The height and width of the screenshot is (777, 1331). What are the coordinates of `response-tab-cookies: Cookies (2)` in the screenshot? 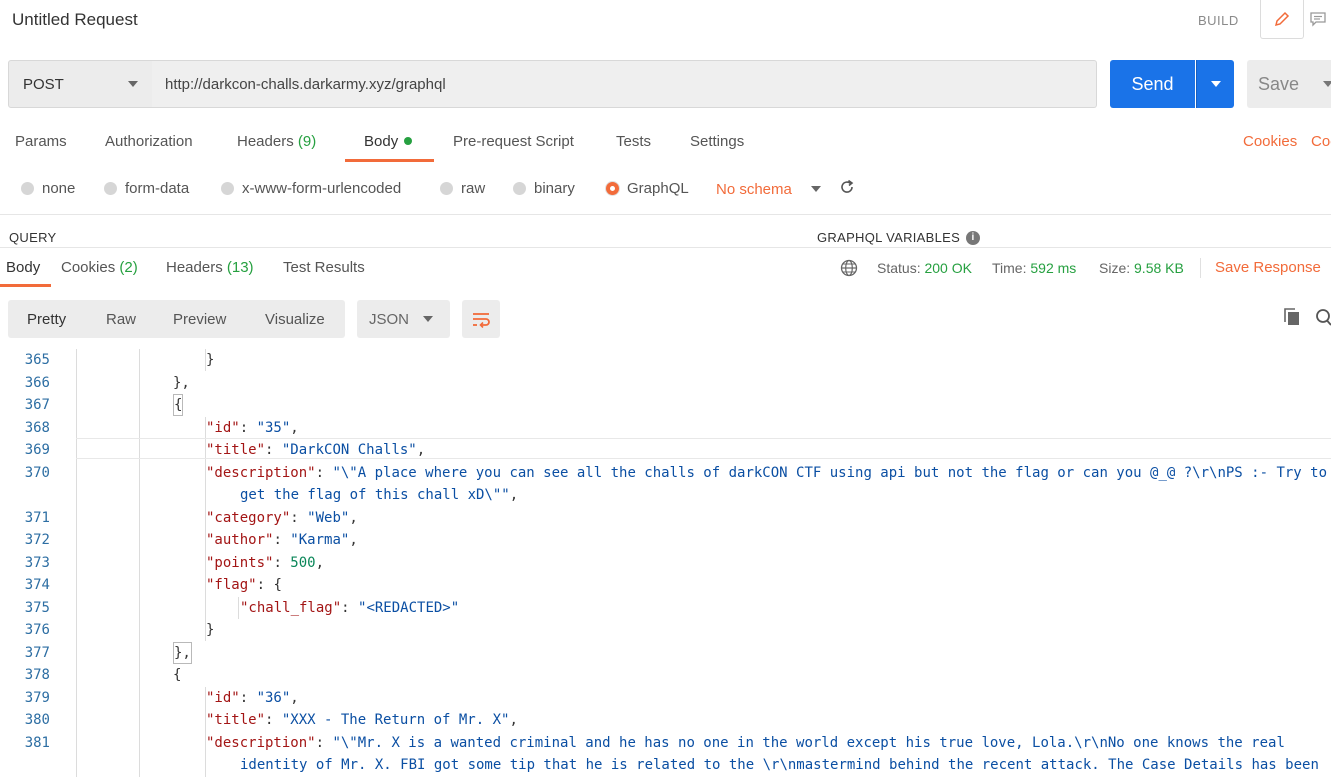 It's located at (99, 267).